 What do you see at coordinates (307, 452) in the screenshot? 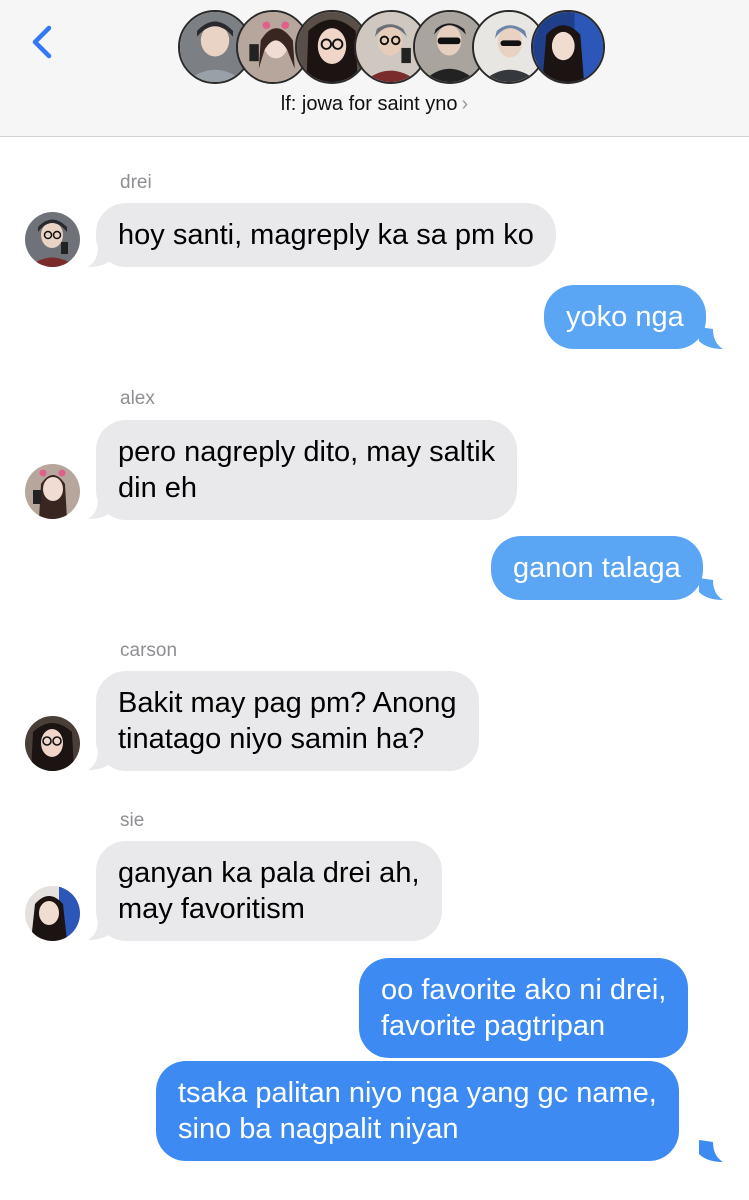
I see `message-text-line: pero nagreply dito, may saltik` at bounding box center [307, 452].